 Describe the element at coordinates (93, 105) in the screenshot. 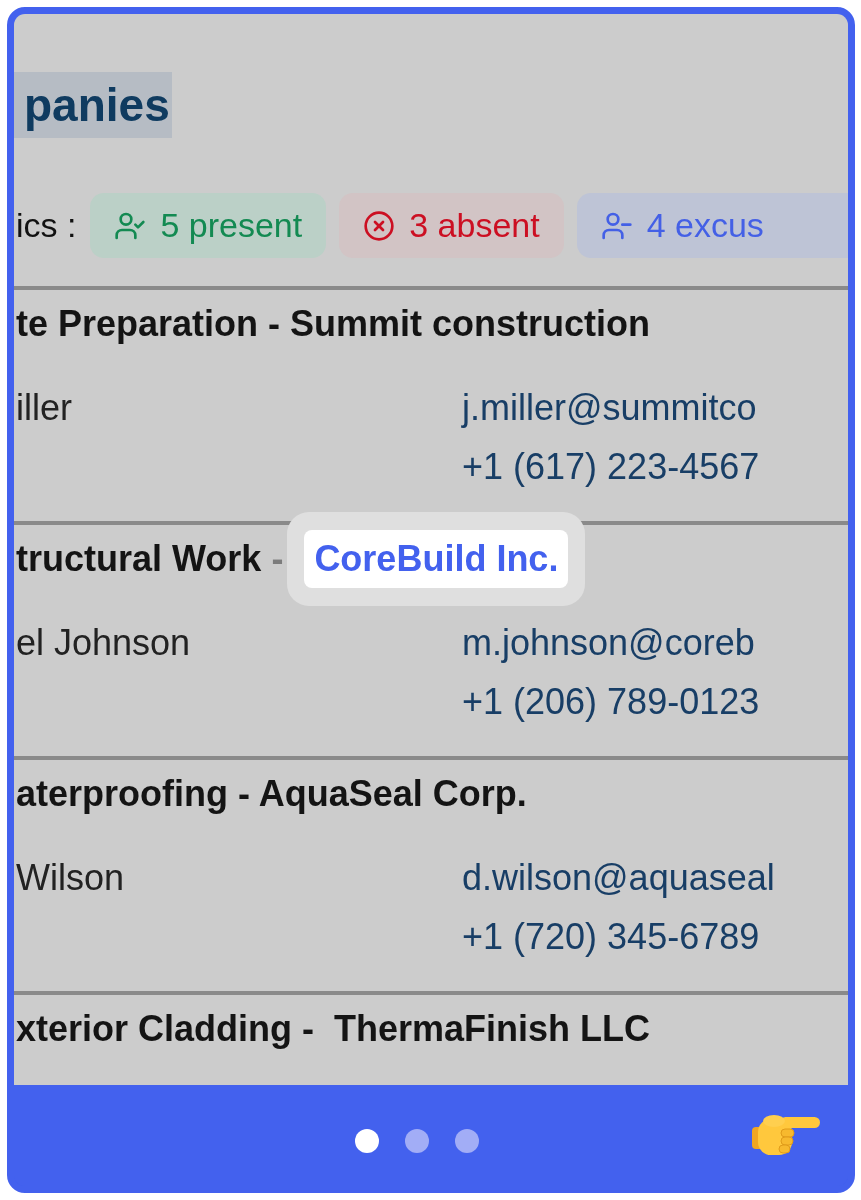

I see `page-heading: panies` at that location.